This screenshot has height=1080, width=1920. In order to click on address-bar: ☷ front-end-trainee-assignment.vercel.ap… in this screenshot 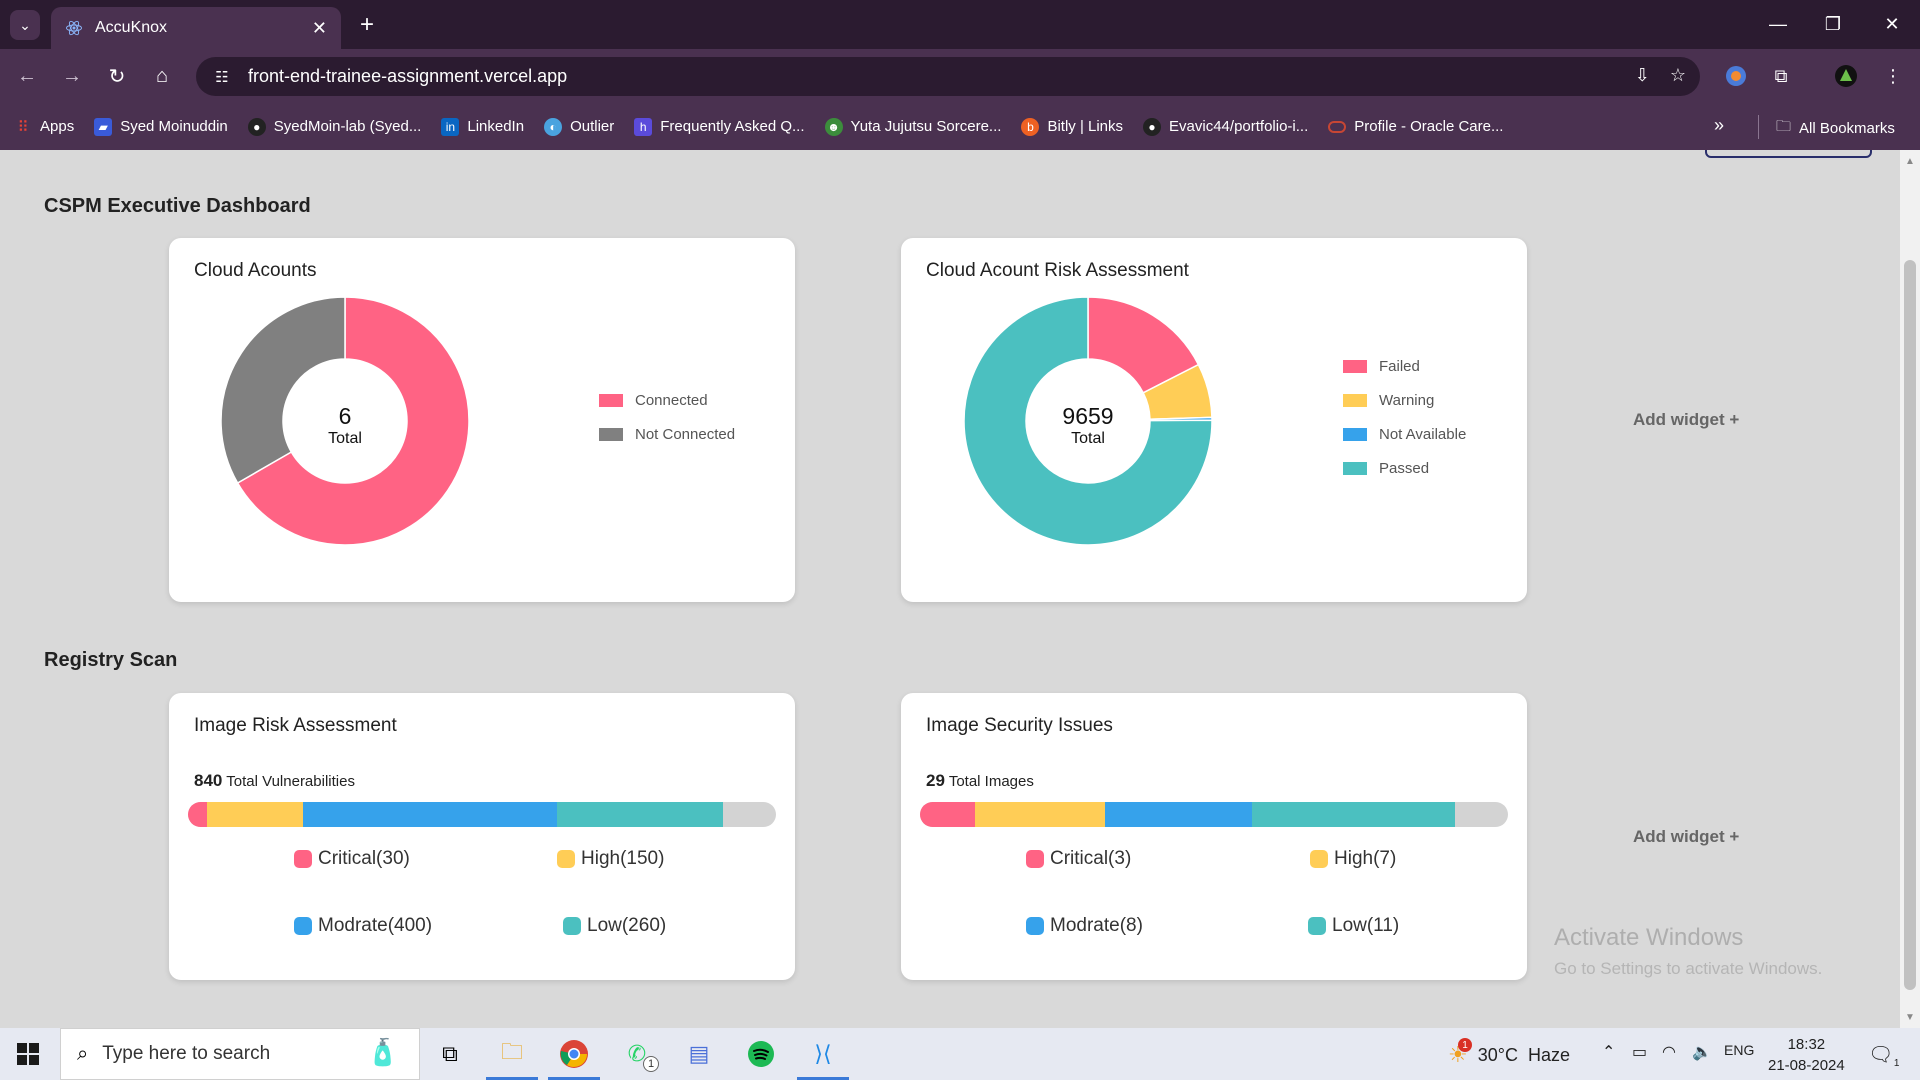, I will do `click(948, 76)`.